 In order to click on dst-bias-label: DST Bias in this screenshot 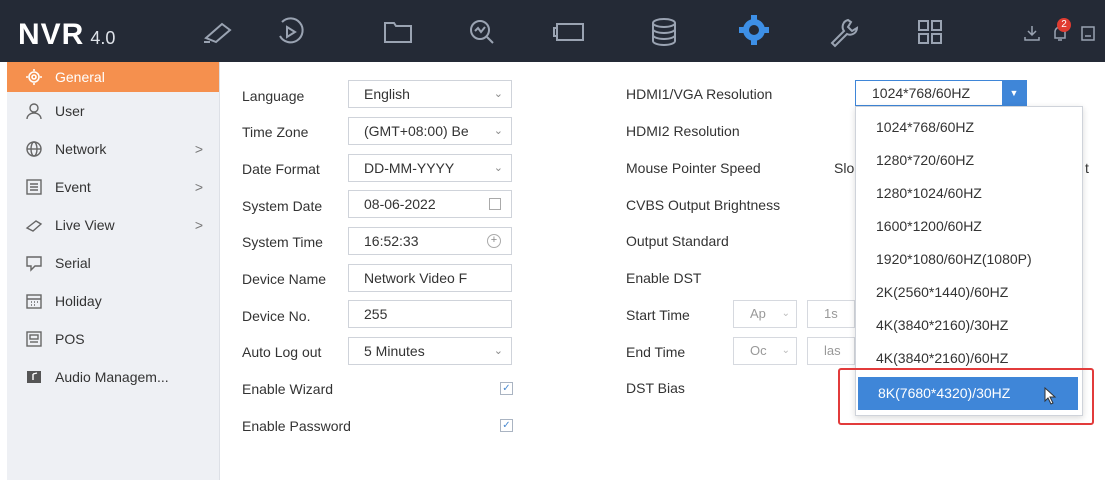, I will do `click(655, 388)`.